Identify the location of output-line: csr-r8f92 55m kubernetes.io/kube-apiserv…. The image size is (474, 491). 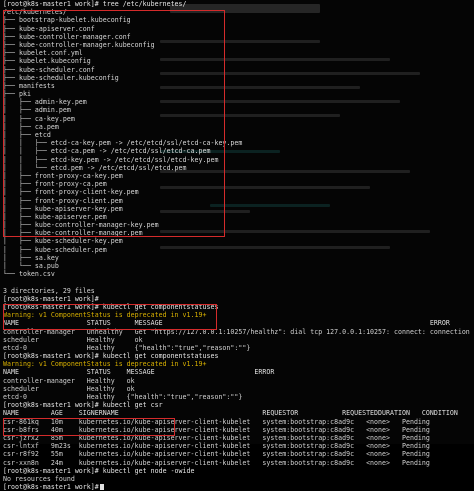
(216, 454).